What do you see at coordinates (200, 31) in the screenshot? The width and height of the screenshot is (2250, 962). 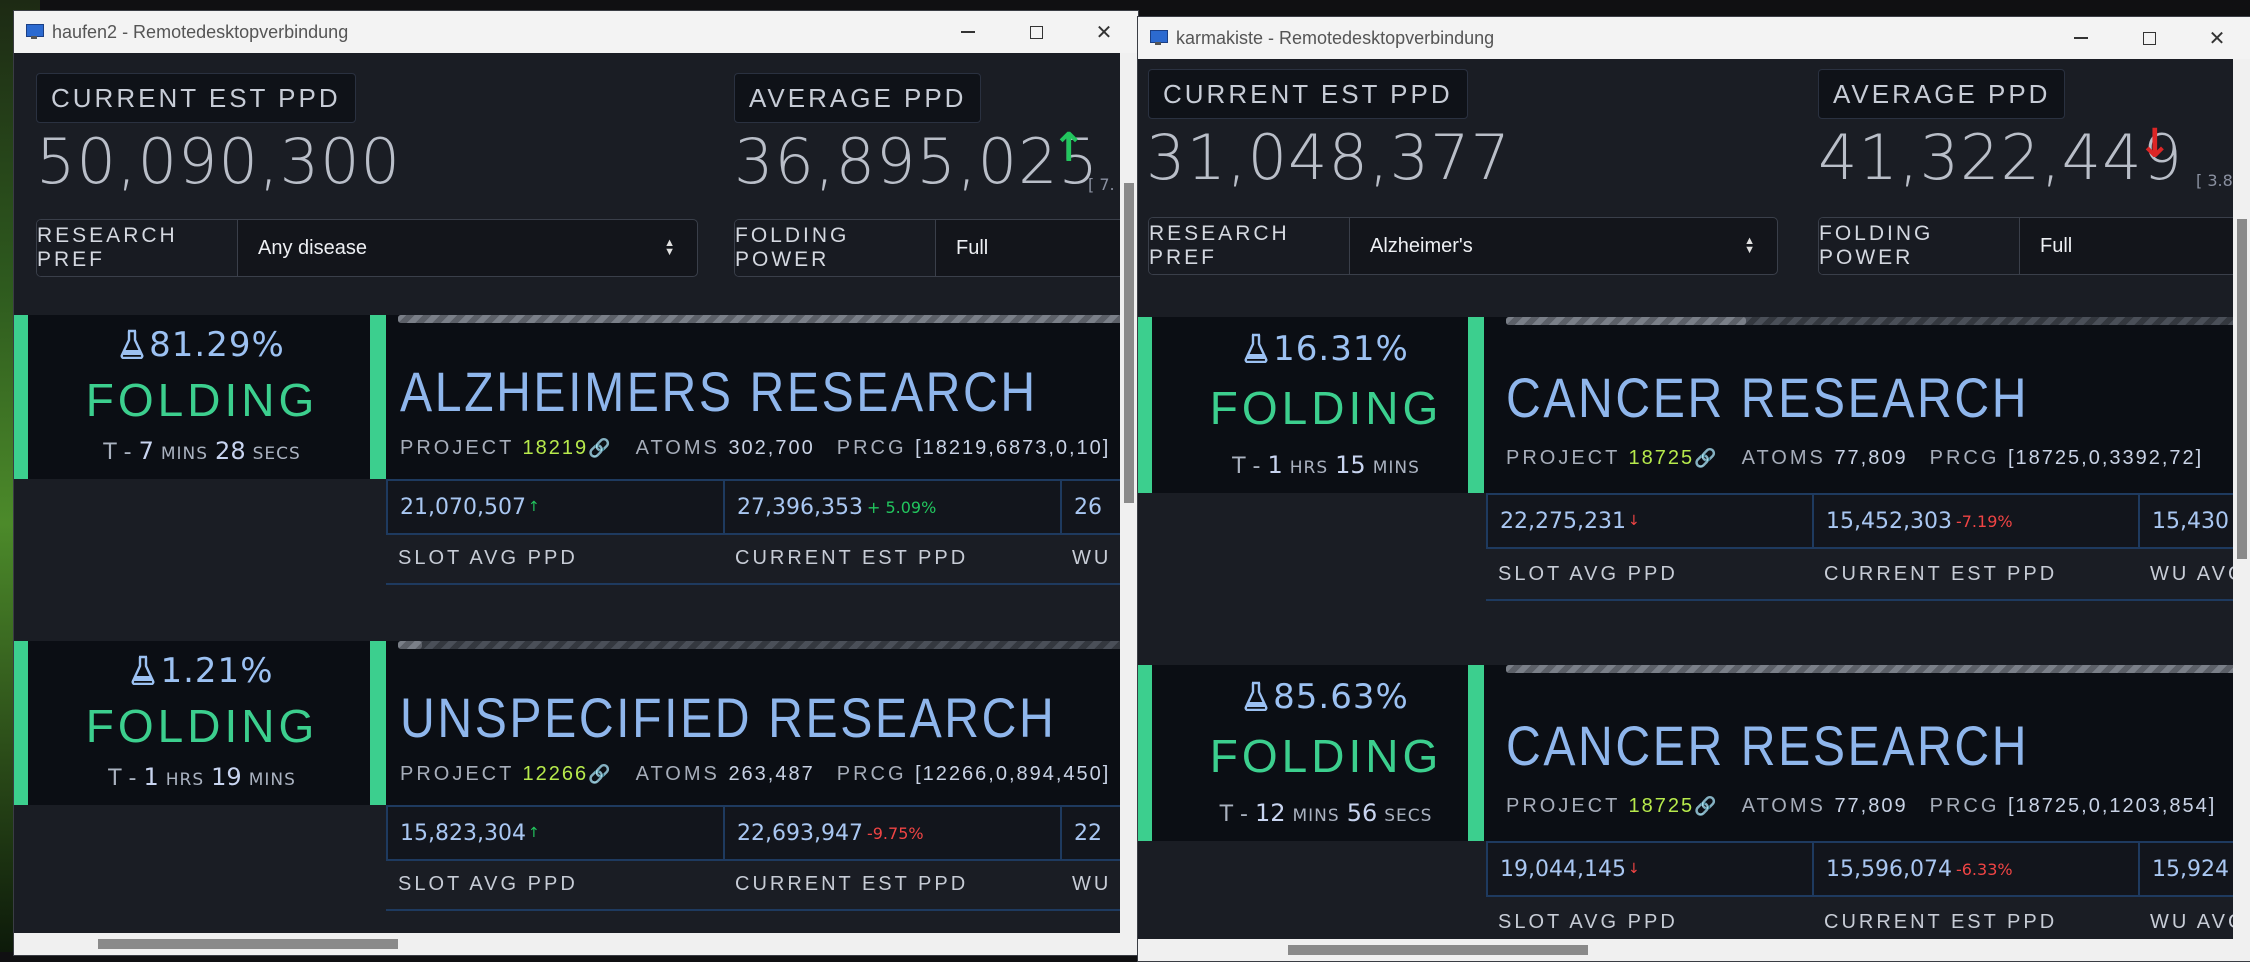 I see `window-title: haufen2 - Remotedesktopverbindung` at bounding box center [200, 31].